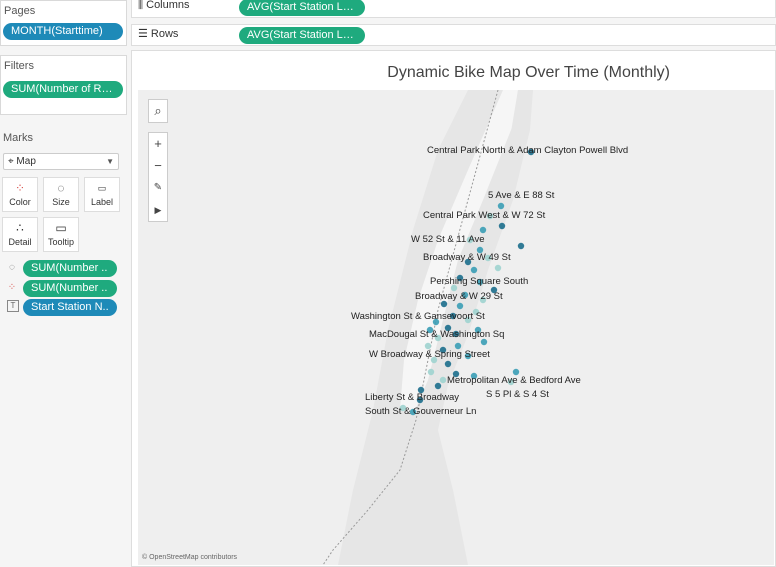 The image size is (776, 567). What do you see at coordinates (110, 161) in the screenshot?
I see `chevron-down-icon: ▼` at bounding box center [110, 161].